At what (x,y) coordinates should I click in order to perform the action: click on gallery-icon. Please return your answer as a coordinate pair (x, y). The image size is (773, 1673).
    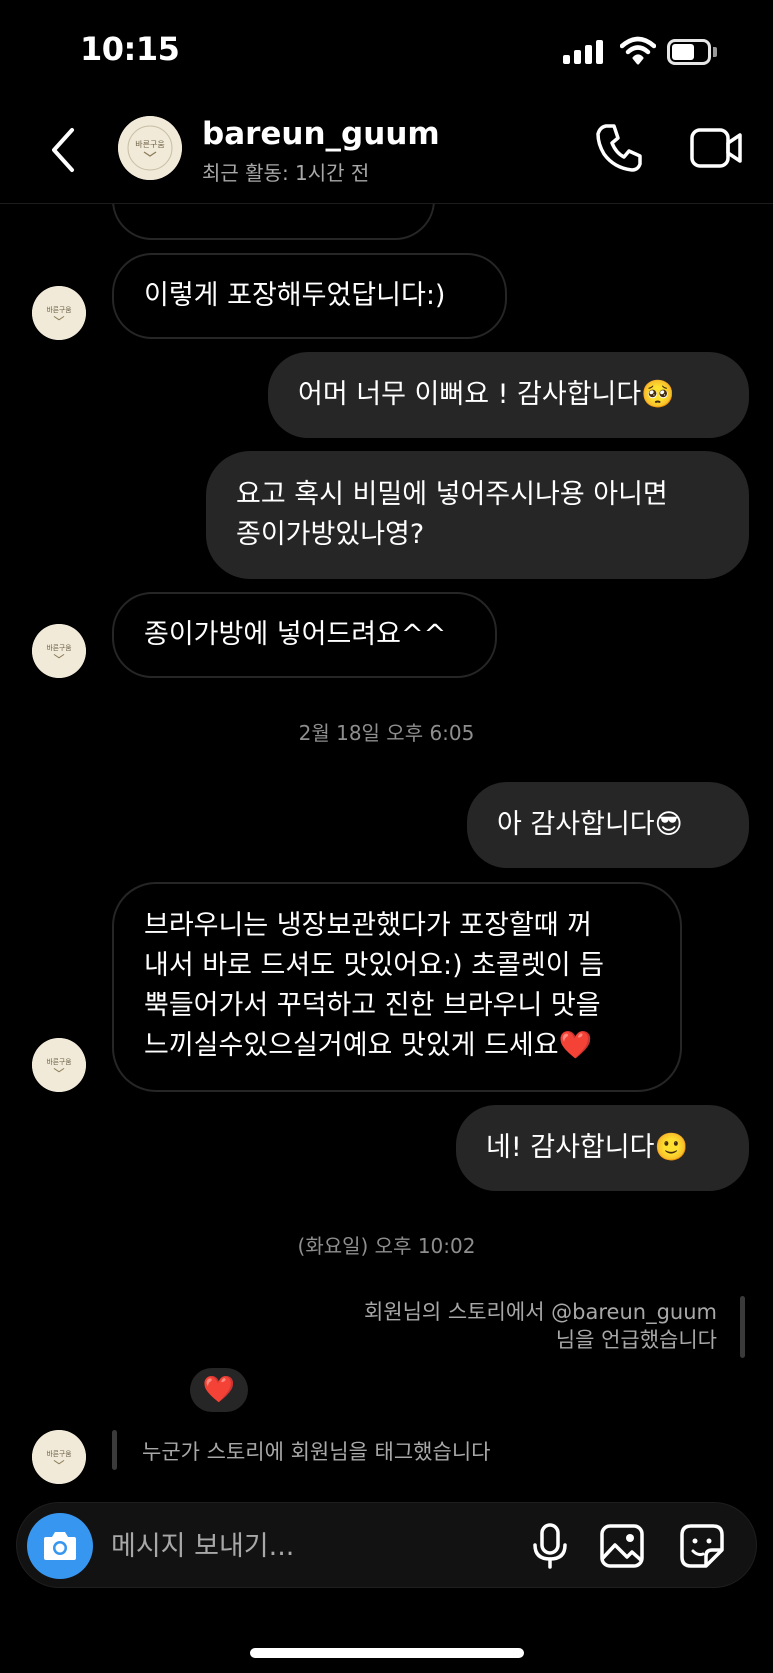
    Looking at the image, I should click on (622, 1546).